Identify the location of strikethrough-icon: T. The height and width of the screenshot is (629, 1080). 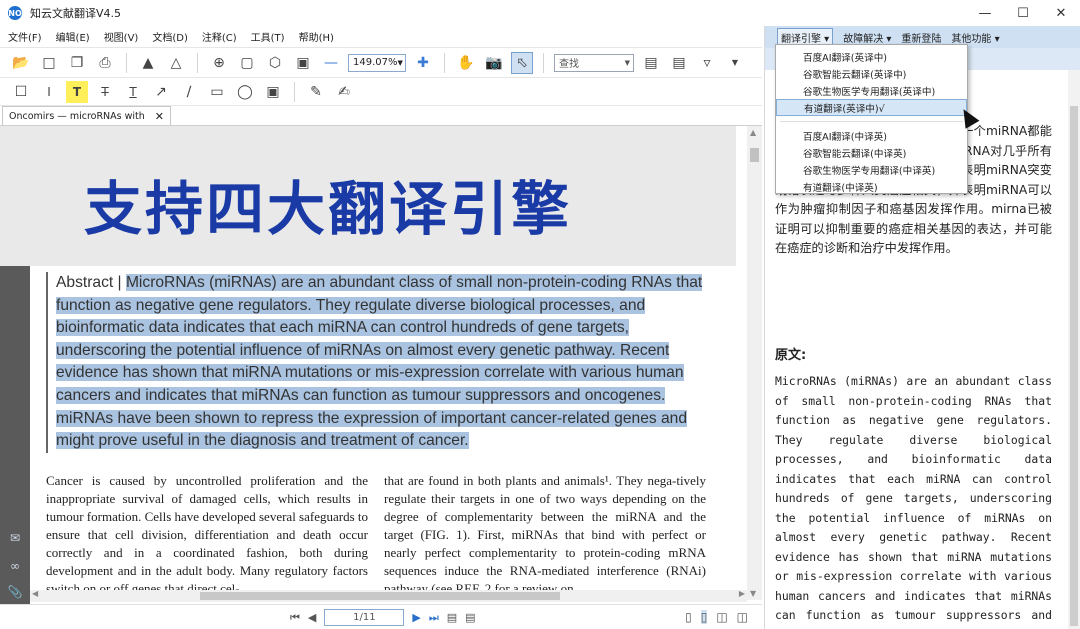
(105, 92).